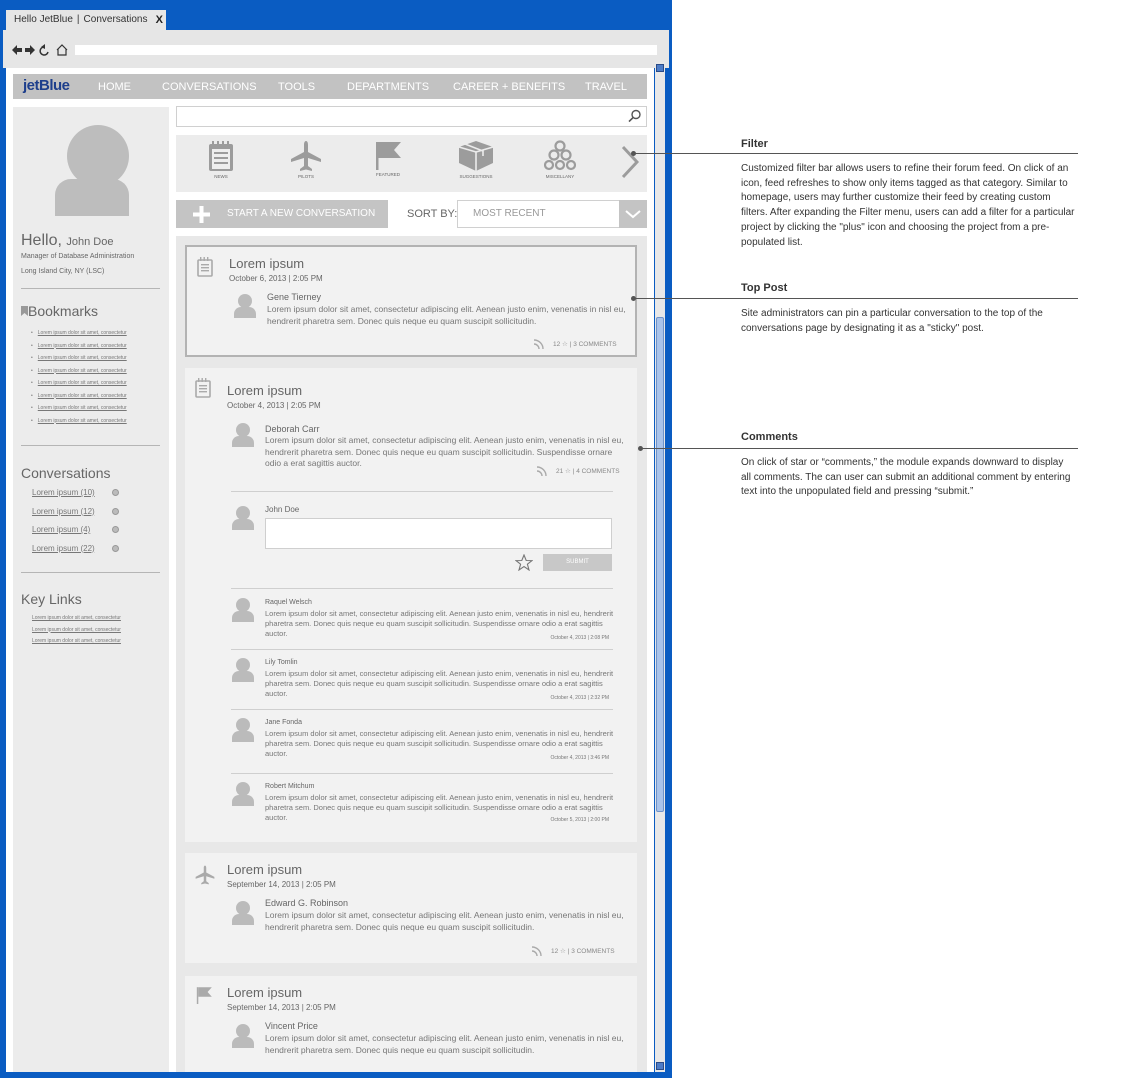 This screenshot has width=1135, height=1080. I want to click on start-conversation-button: START A NEW CONVERSATION, so click(282, 214).